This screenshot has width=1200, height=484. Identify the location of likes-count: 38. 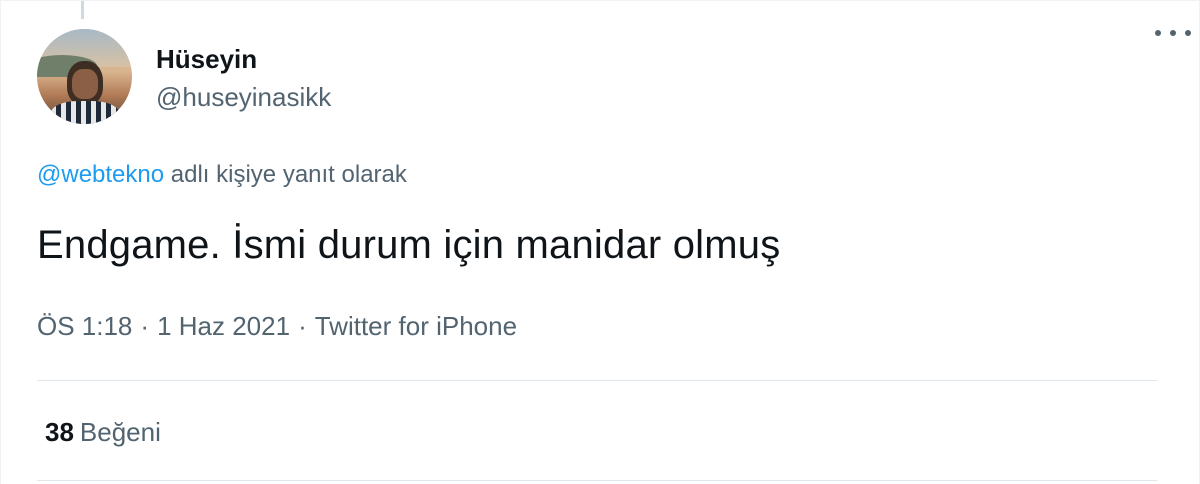
(59, 432).